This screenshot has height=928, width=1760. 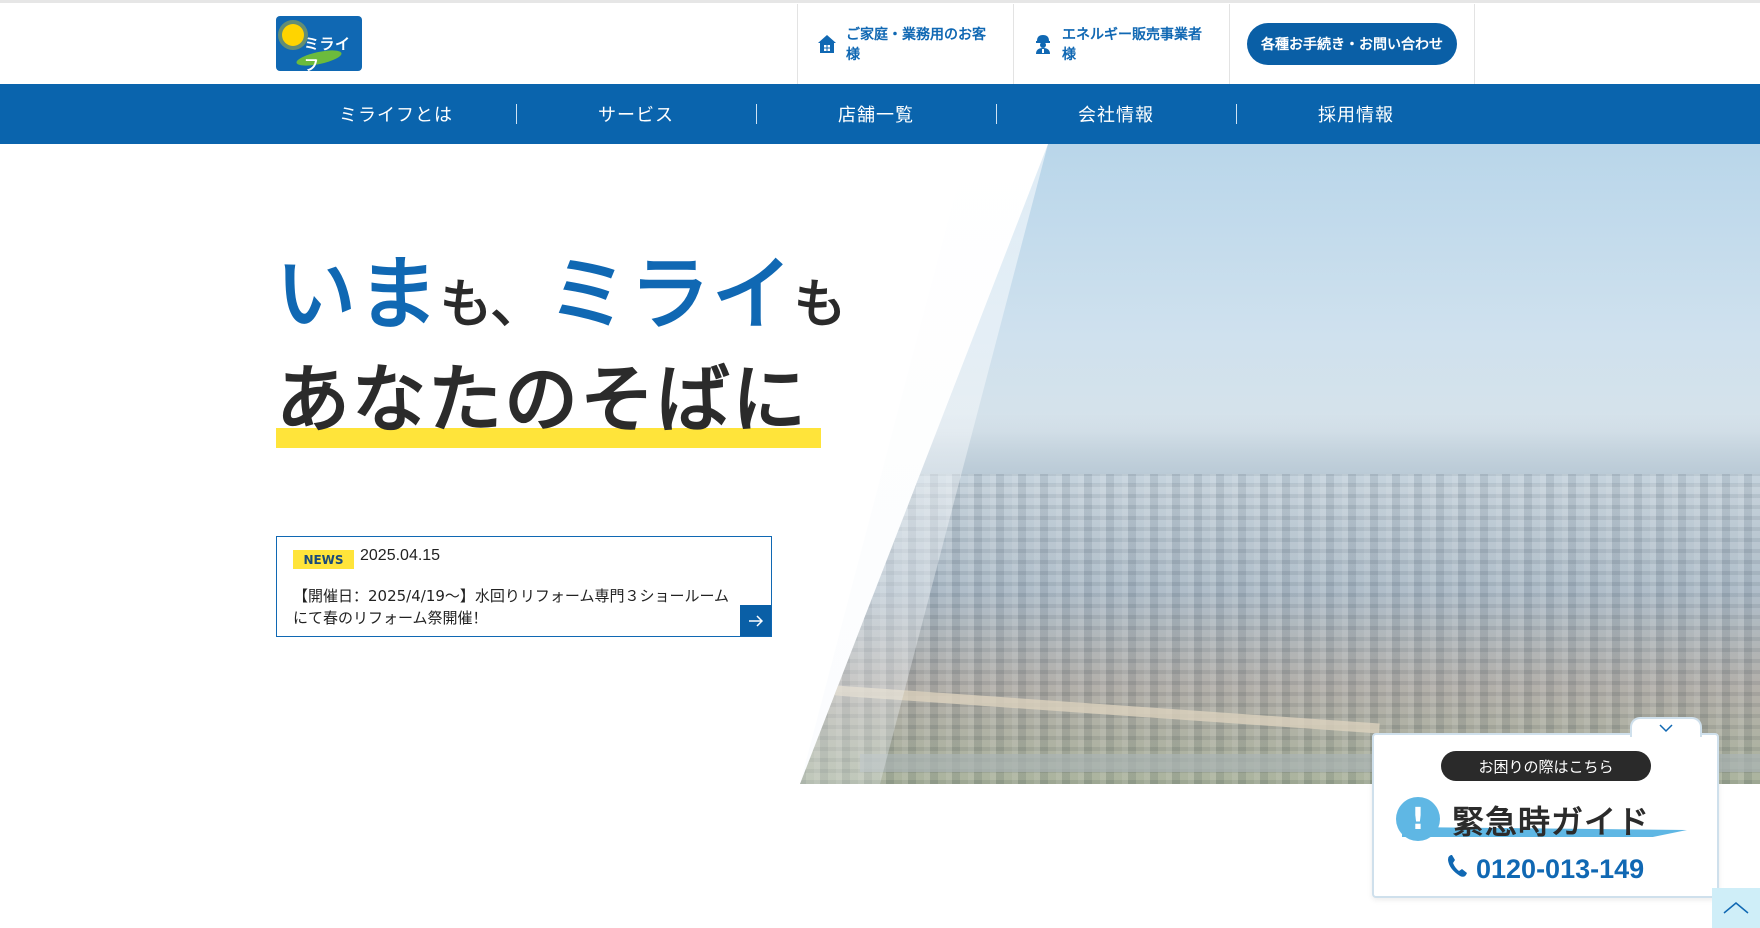 I want to click on phone-number: 0120-013-149, so click(x=1560, y=869).